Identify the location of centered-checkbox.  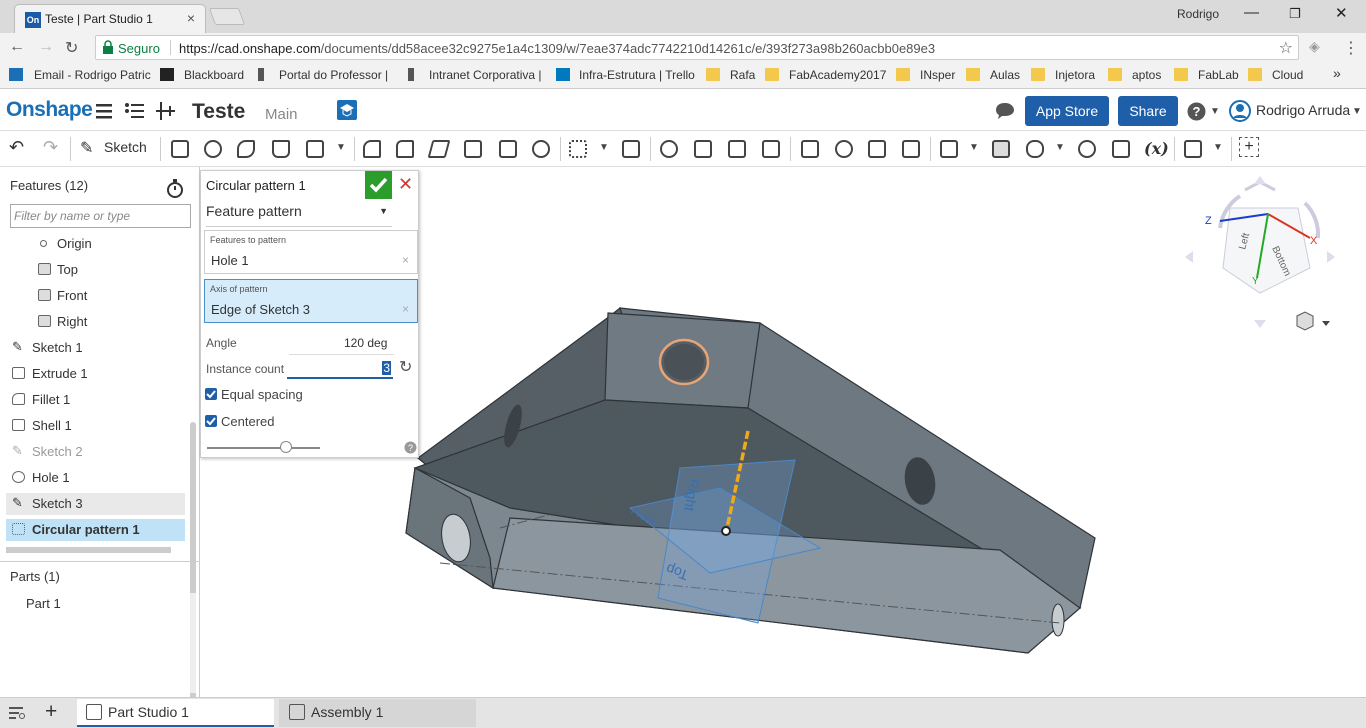
(211, 421).